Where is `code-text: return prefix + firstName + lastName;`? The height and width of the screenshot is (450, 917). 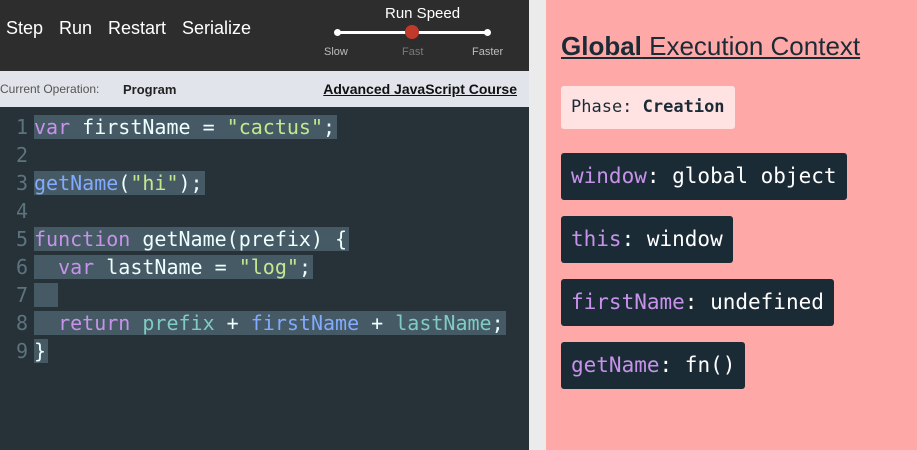
code-text: return prefix + firstName + lastName; is located at coordinates (270, 323).